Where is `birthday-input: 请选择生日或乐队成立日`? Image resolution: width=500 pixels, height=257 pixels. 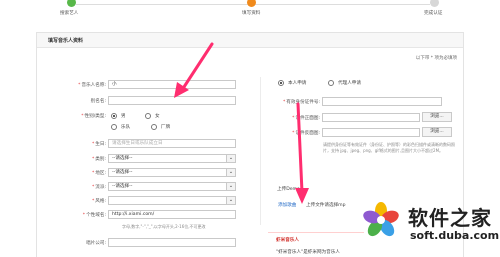
birthday-input: 请选择生日或乐队成立日 is located at coordinates (172, 143).